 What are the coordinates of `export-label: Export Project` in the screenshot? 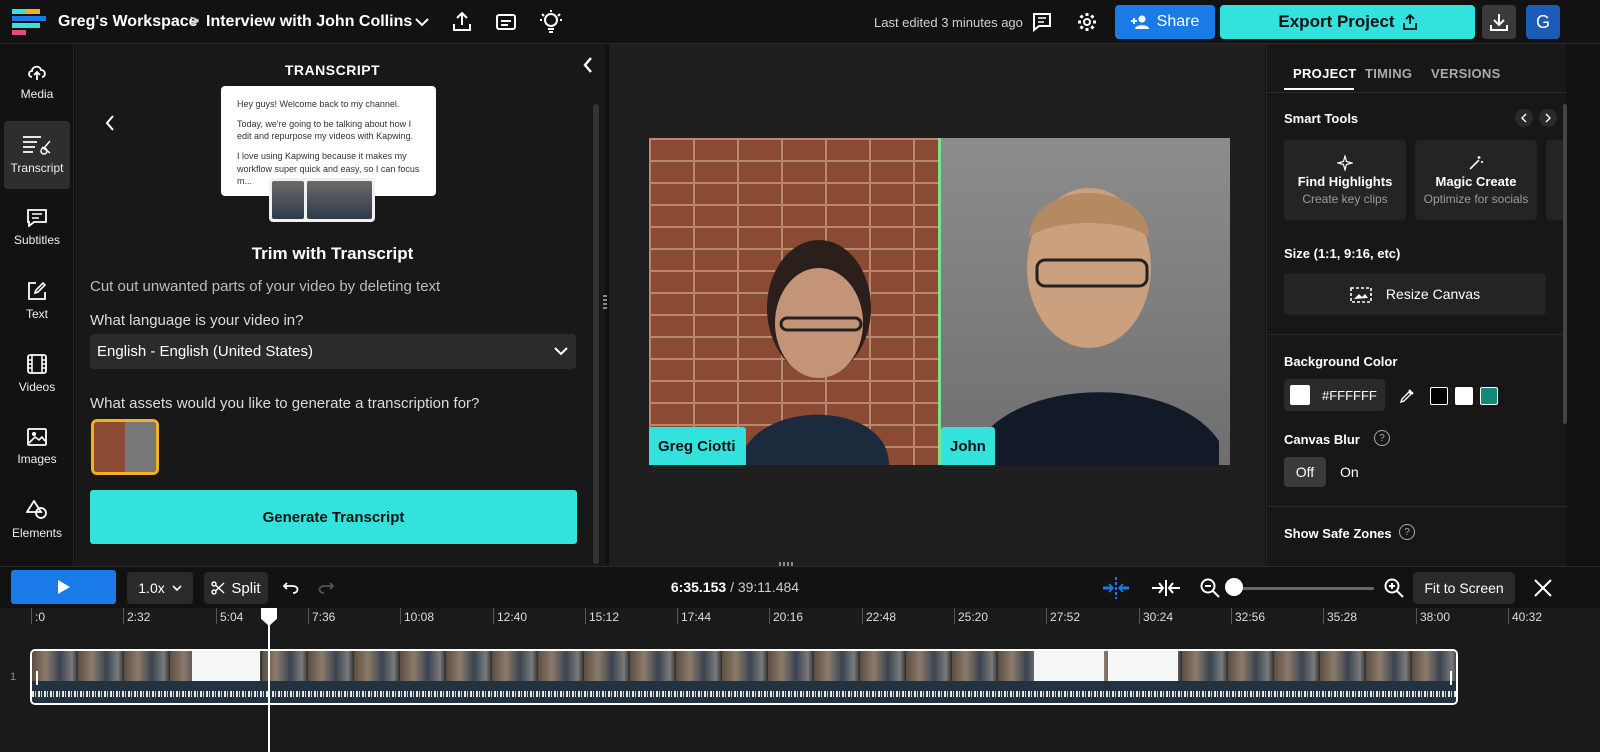 It's located at (1336, 21).